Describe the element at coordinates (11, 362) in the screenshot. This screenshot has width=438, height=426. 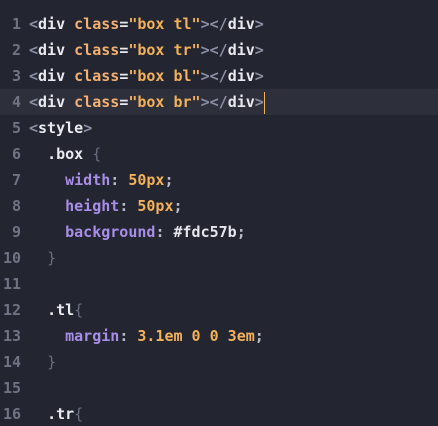
I see `line-number: 14` at that location.